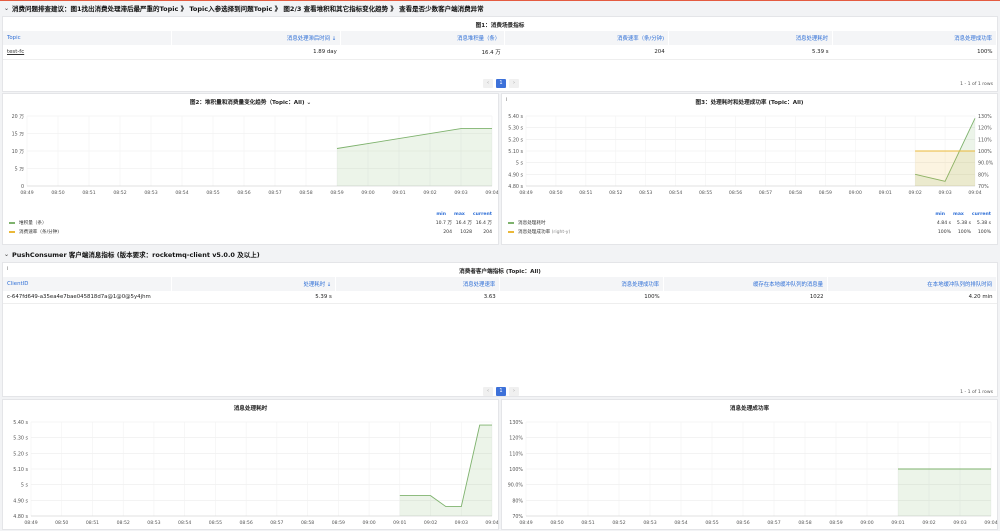 The height and width of the screenshot is (531, 1000). Describe the element at coordinates (943, 223) in the screenshot. I see `legend-min: 4.84 s` at that location.